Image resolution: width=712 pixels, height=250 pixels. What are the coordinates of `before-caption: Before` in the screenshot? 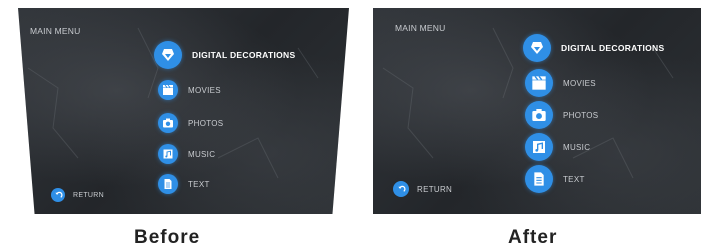 It's located at (167, 237).